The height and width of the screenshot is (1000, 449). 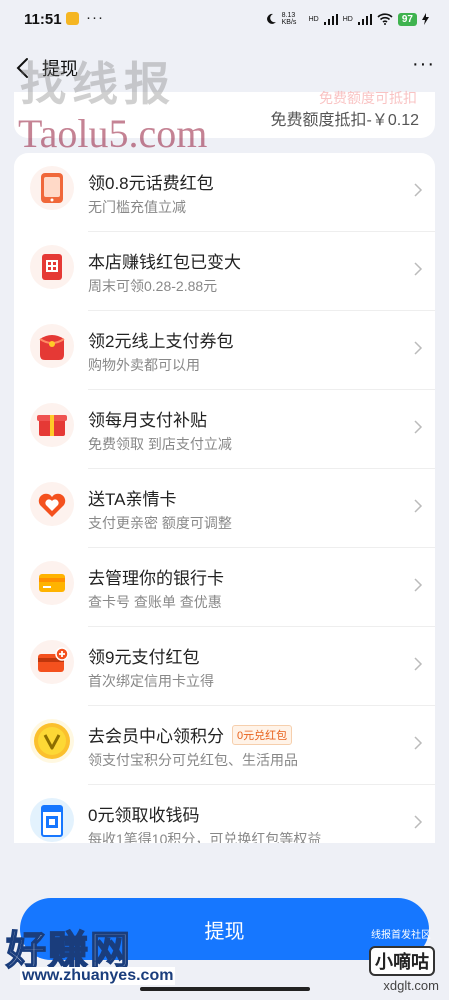 I want to click on item-title: 送TA亲情卡, so click(x=132, y=499).